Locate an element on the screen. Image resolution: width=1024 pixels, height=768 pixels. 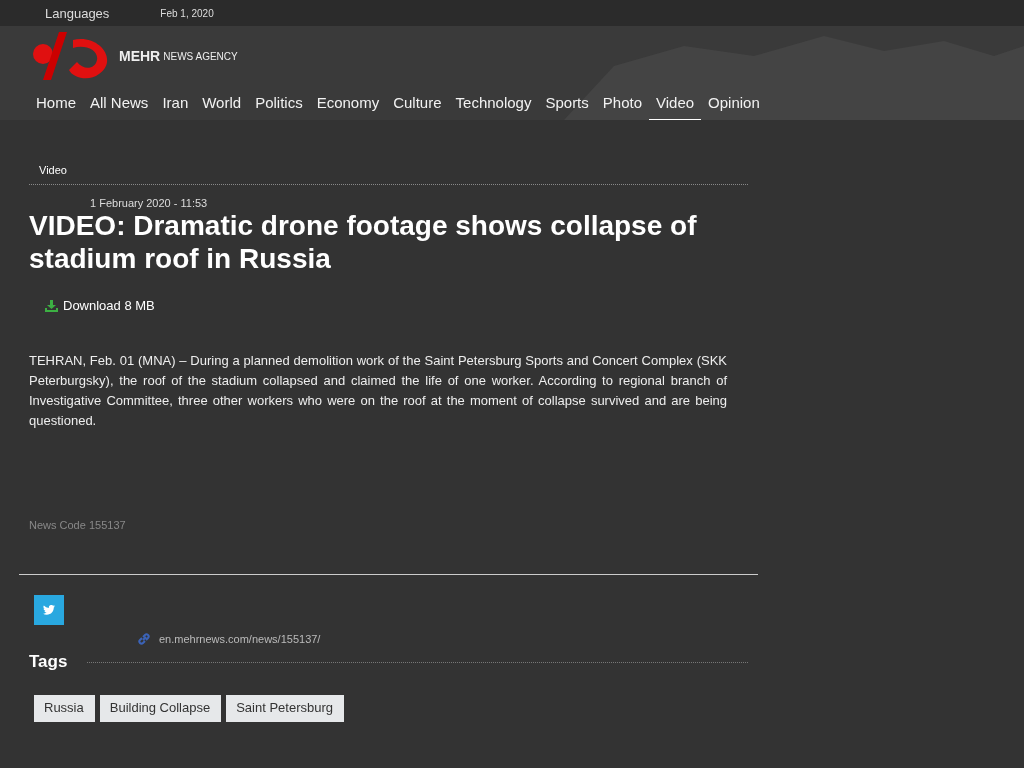
article-title: VIDEO: Dramatic drone footage shows collapse of stadium roof in Russia is located at coordinates (363, 242).